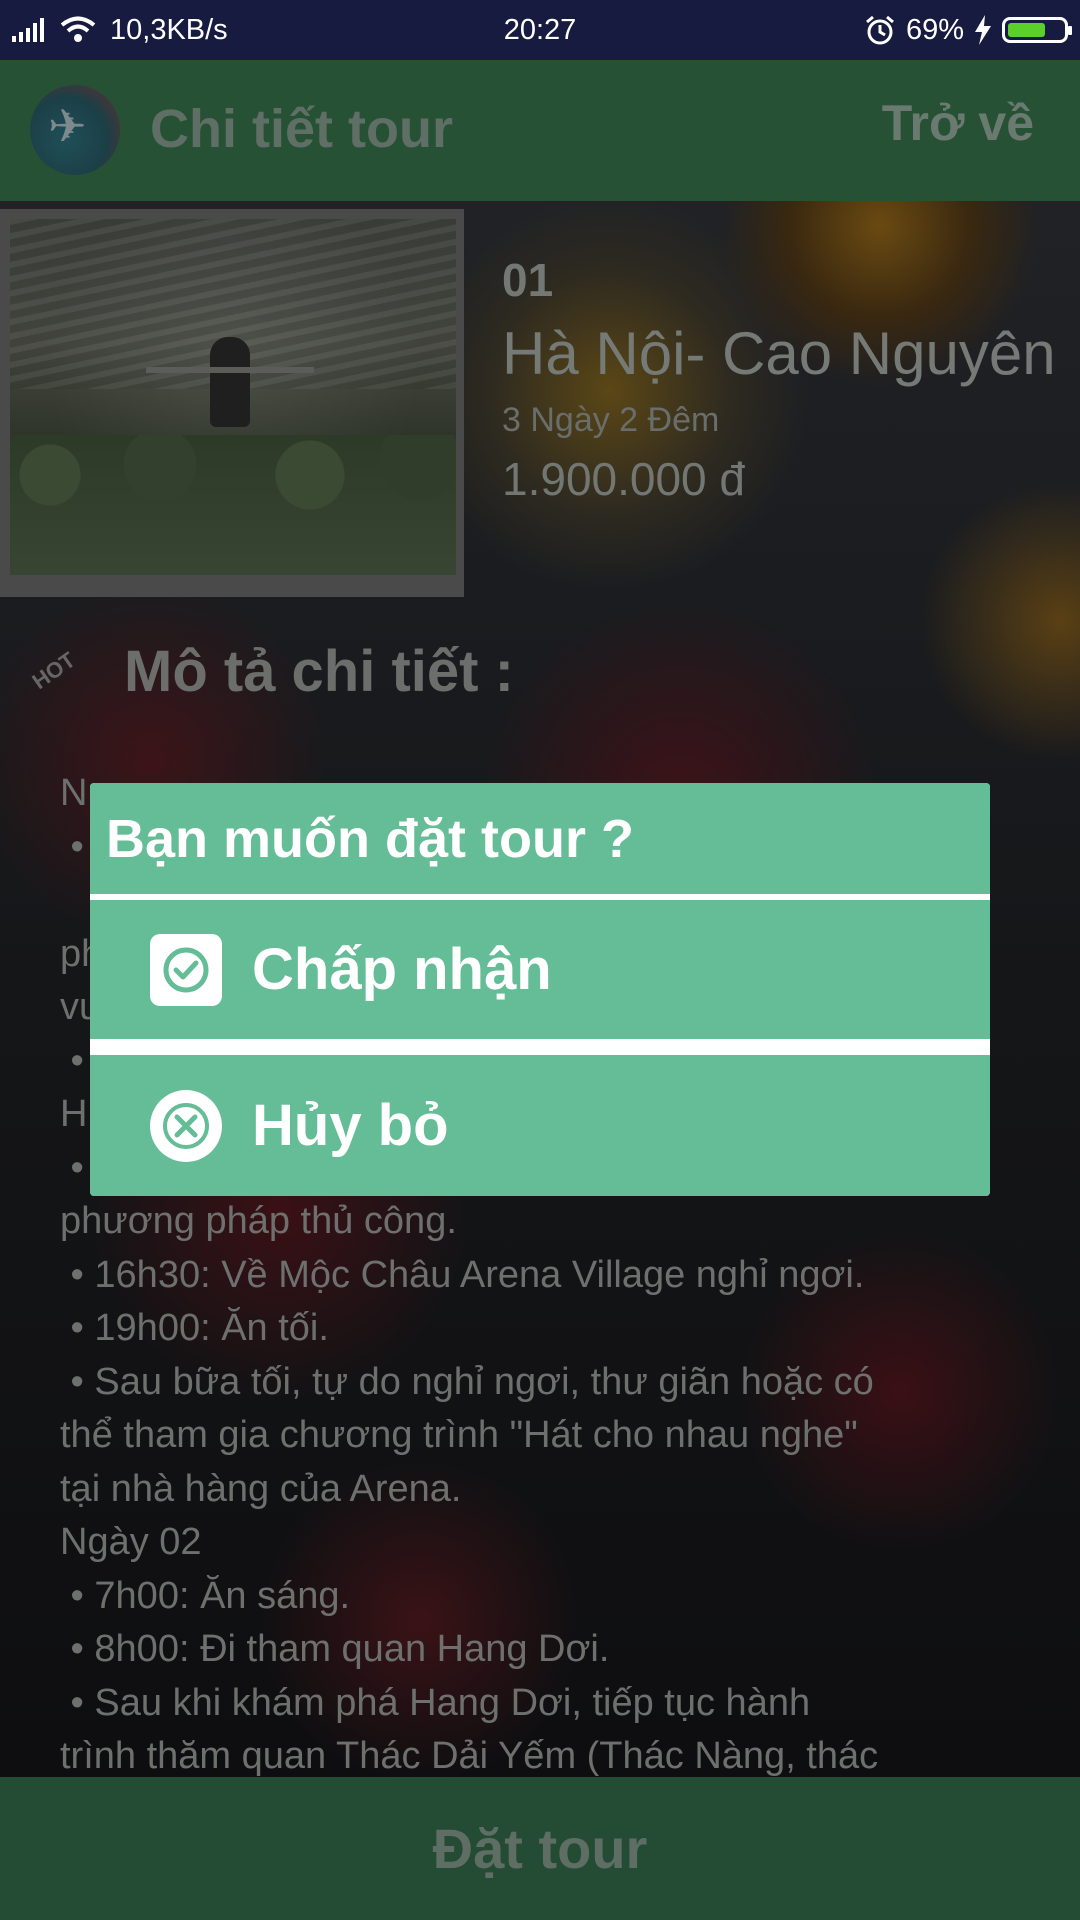 This screenshot has height=1920, width=1080. I want to click on close-icon, so click(186, 1125).